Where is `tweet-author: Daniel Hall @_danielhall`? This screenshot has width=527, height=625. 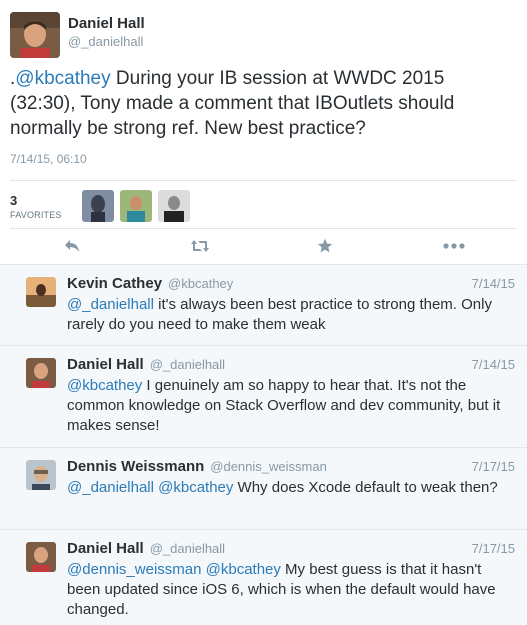
tweet-author: Daniel Hall @_danielhall is located at coordinates (77, 35).